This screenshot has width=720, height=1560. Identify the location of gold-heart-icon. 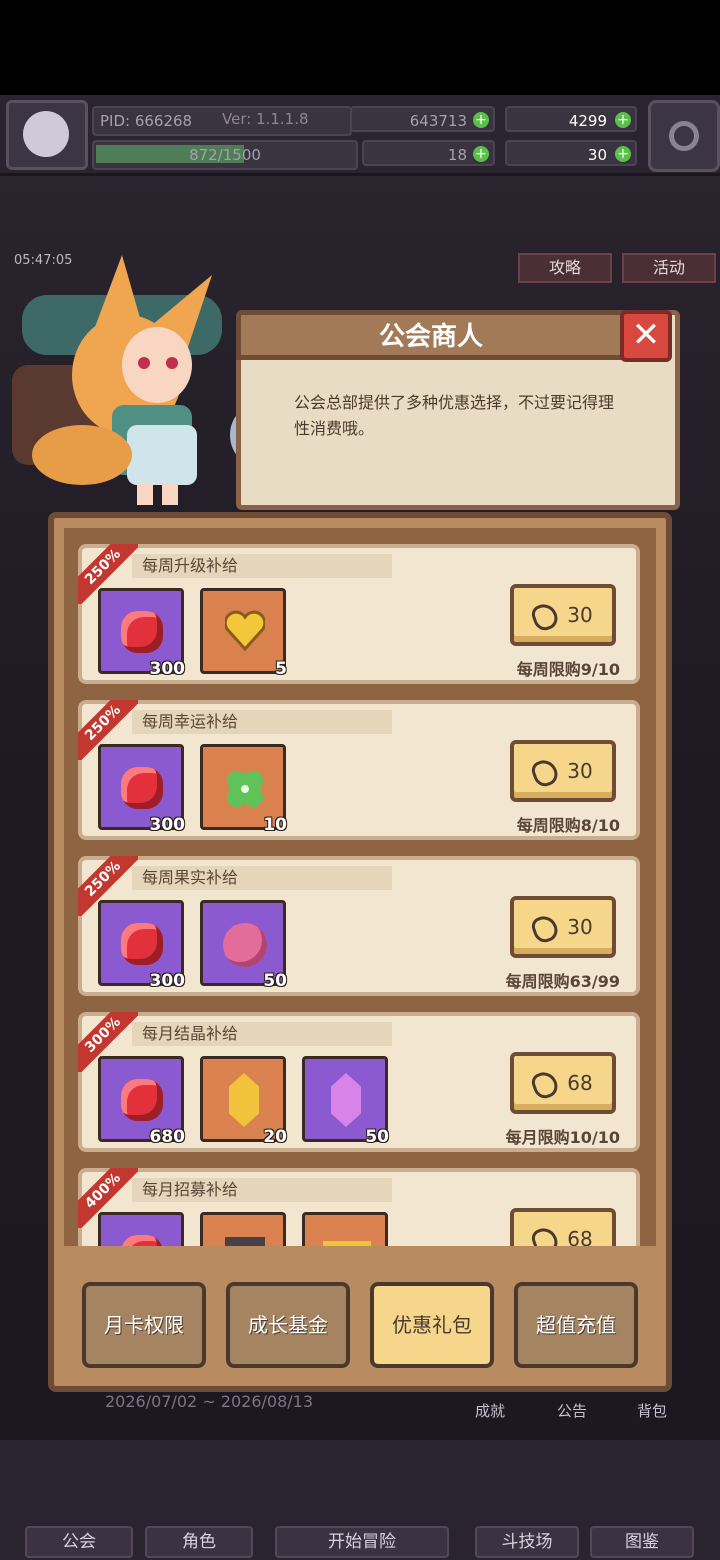
(245, 631).